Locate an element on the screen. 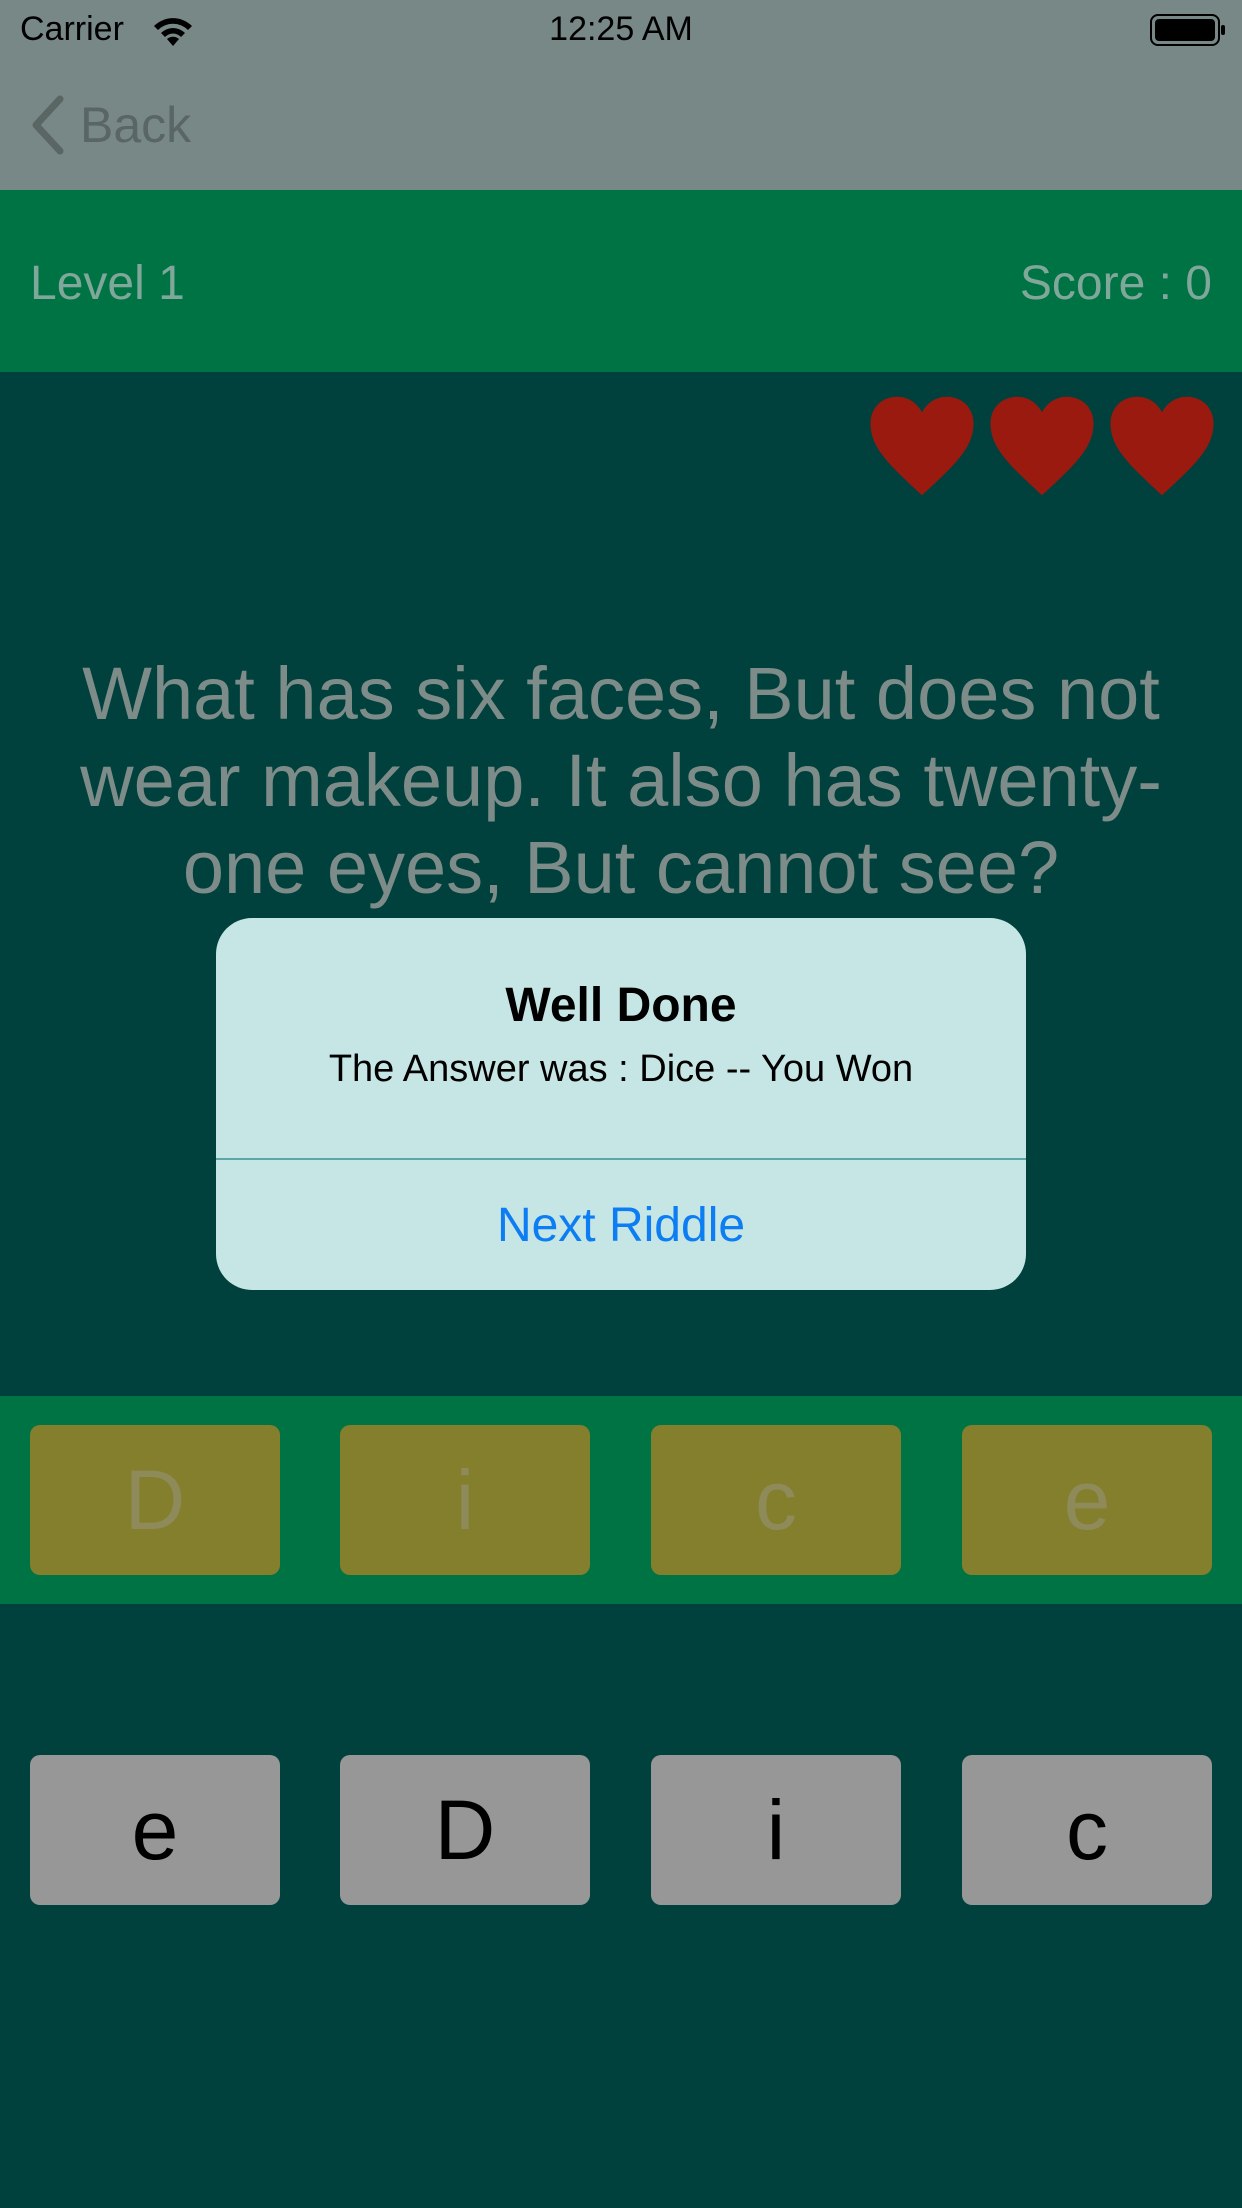 Image resolution: width=1242 pixels, height=2208 pixels. back-label: Back is located at coordinates (136, 125).